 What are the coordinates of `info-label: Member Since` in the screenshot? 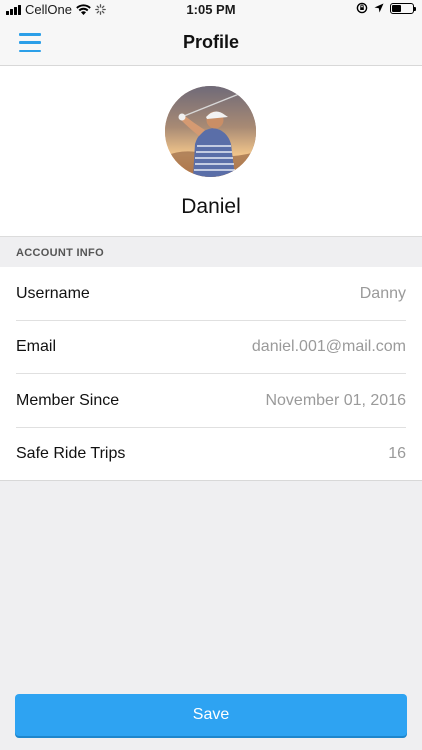 It's located at (68, 400).